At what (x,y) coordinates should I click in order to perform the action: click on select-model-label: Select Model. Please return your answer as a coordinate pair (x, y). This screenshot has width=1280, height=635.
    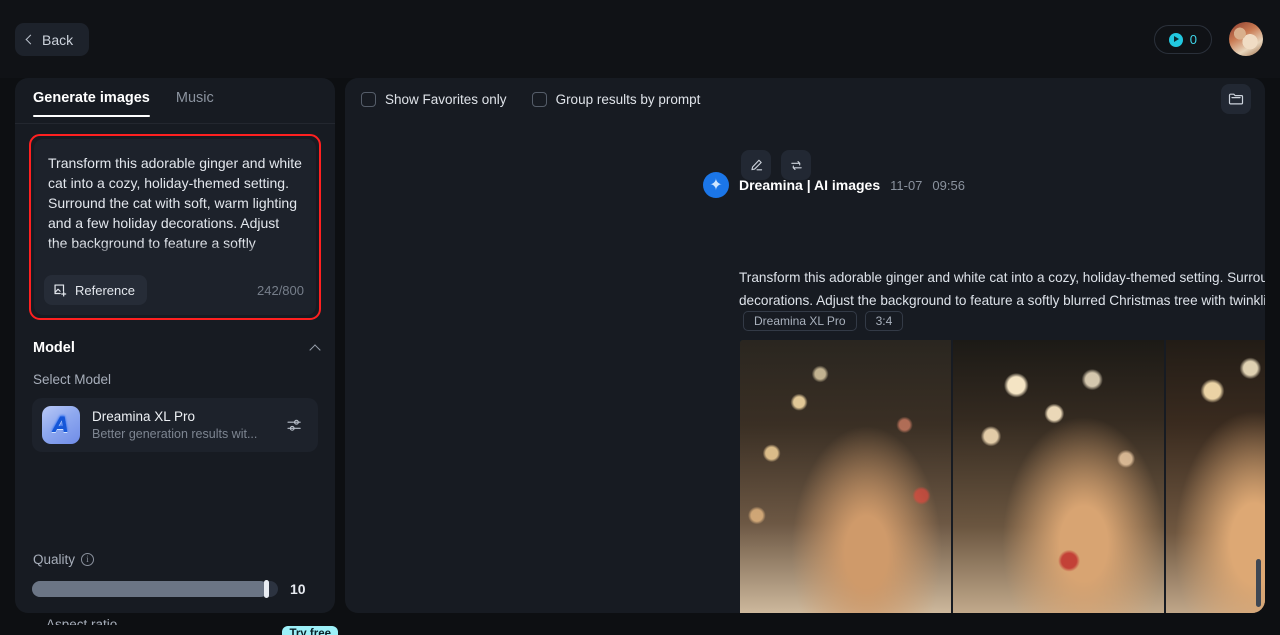
    Looking at the image, I should click on (72, 379).